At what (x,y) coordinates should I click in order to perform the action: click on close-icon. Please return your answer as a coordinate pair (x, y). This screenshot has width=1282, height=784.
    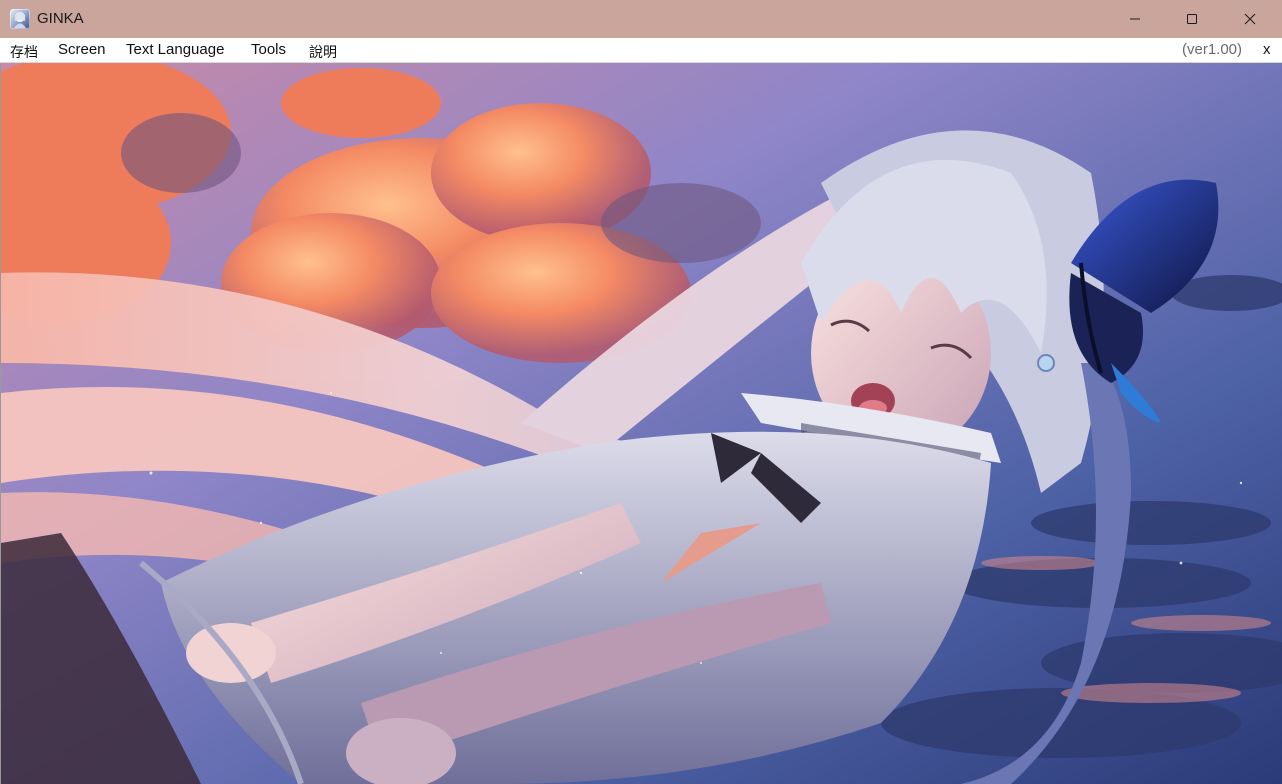
    Looking at the image, I should click on (1250, 19).